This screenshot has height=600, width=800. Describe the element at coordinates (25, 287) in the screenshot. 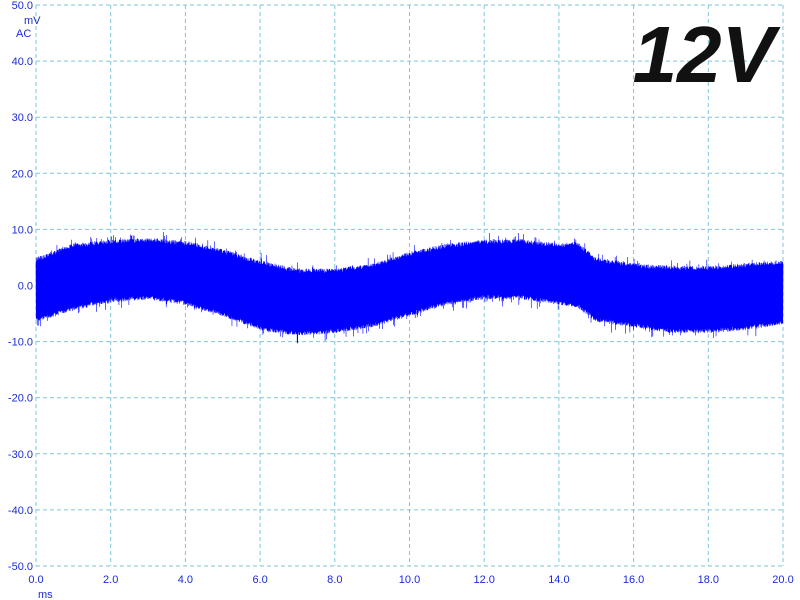

I see `y-tick-label: 0.0` at that location.